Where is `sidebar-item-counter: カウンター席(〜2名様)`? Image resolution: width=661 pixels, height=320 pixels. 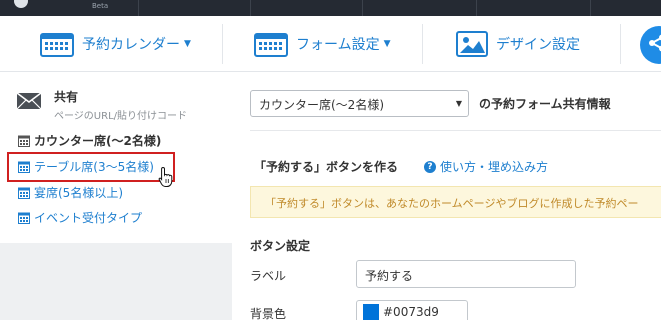
sidebar-item-counter: カウンター席(〜2名様) is located at coordinates (89, 140).